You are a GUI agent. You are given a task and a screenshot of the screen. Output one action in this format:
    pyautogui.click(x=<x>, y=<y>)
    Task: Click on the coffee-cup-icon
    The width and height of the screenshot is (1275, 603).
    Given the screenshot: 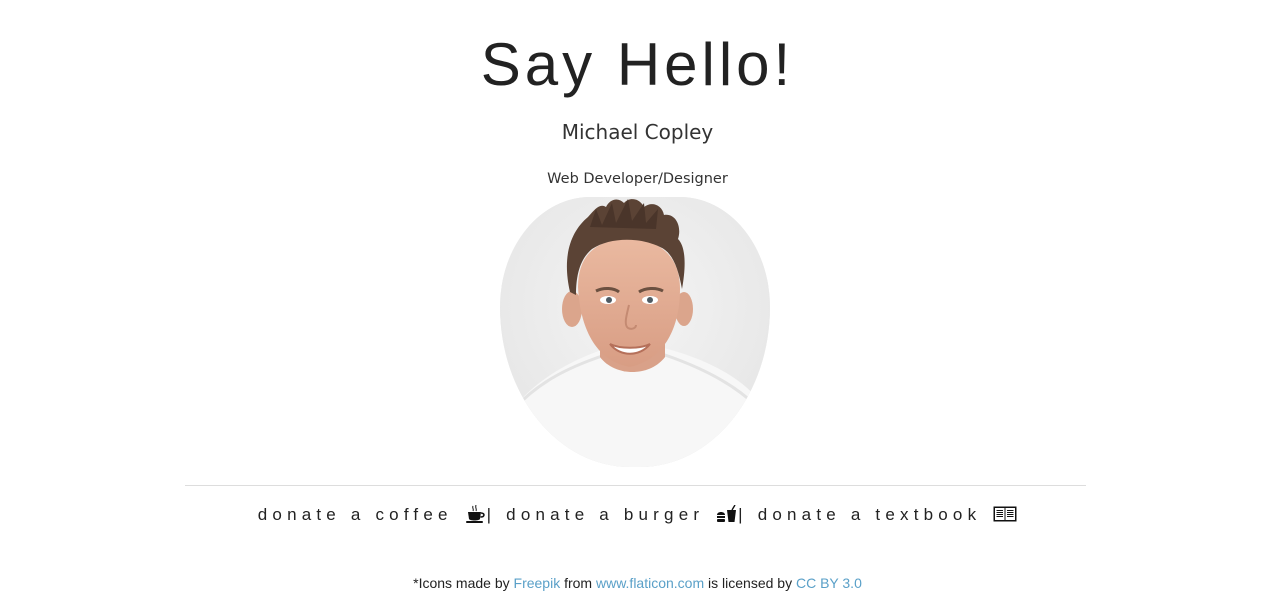 What is the action you would take?
    pyautogui.click(x=476, y=517)
    